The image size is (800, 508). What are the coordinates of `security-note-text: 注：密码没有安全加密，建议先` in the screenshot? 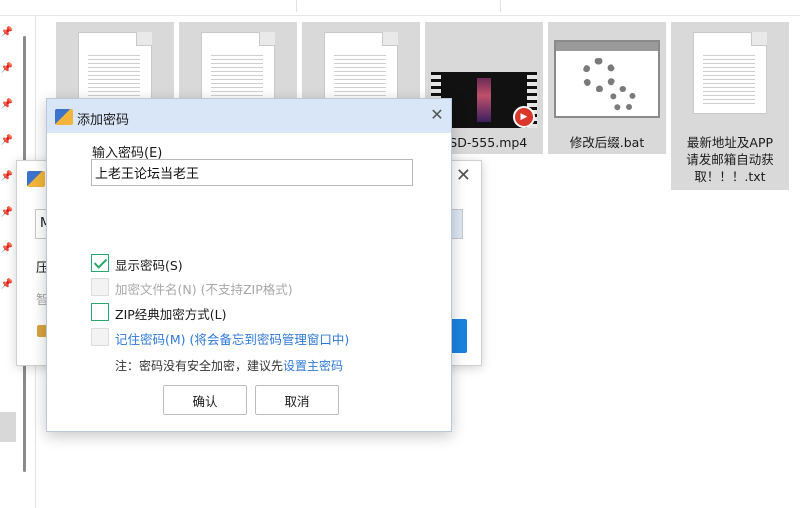 It's located at (199, 366).